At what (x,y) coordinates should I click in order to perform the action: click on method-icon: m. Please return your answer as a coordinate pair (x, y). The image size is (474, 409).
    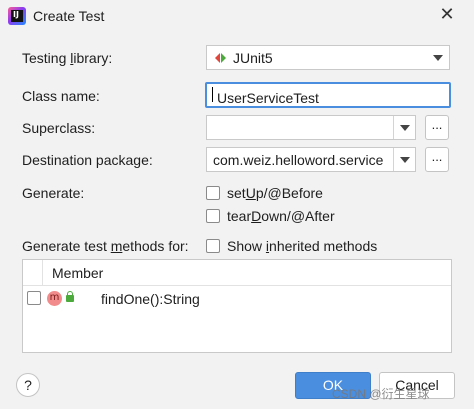
    Looking at the image, I should click on (54, 298).